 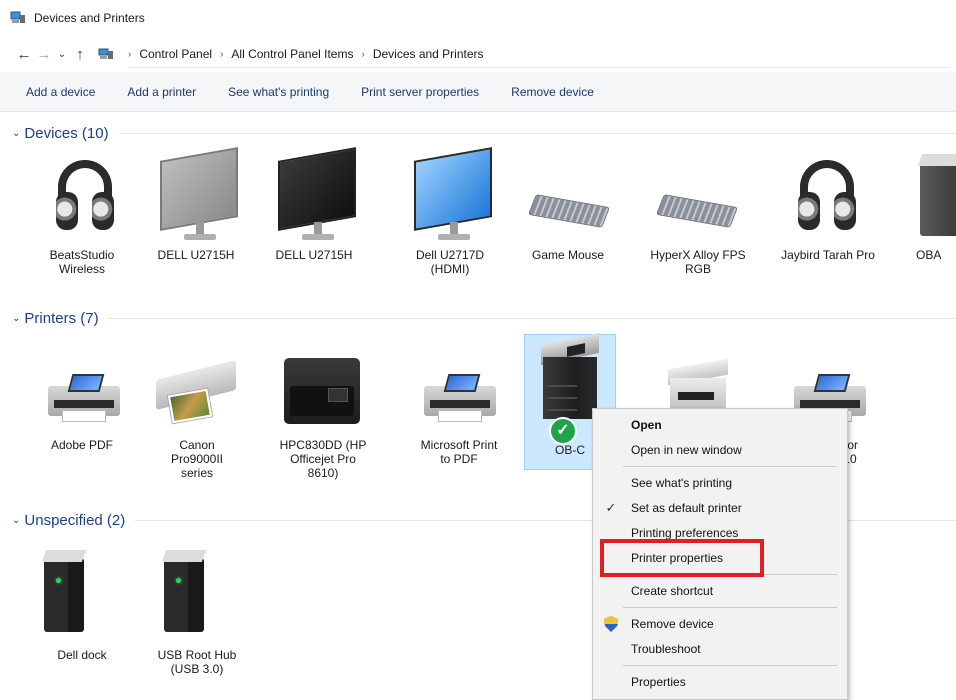 I want to click on device-item: OBA, so click(x=931, y=206).